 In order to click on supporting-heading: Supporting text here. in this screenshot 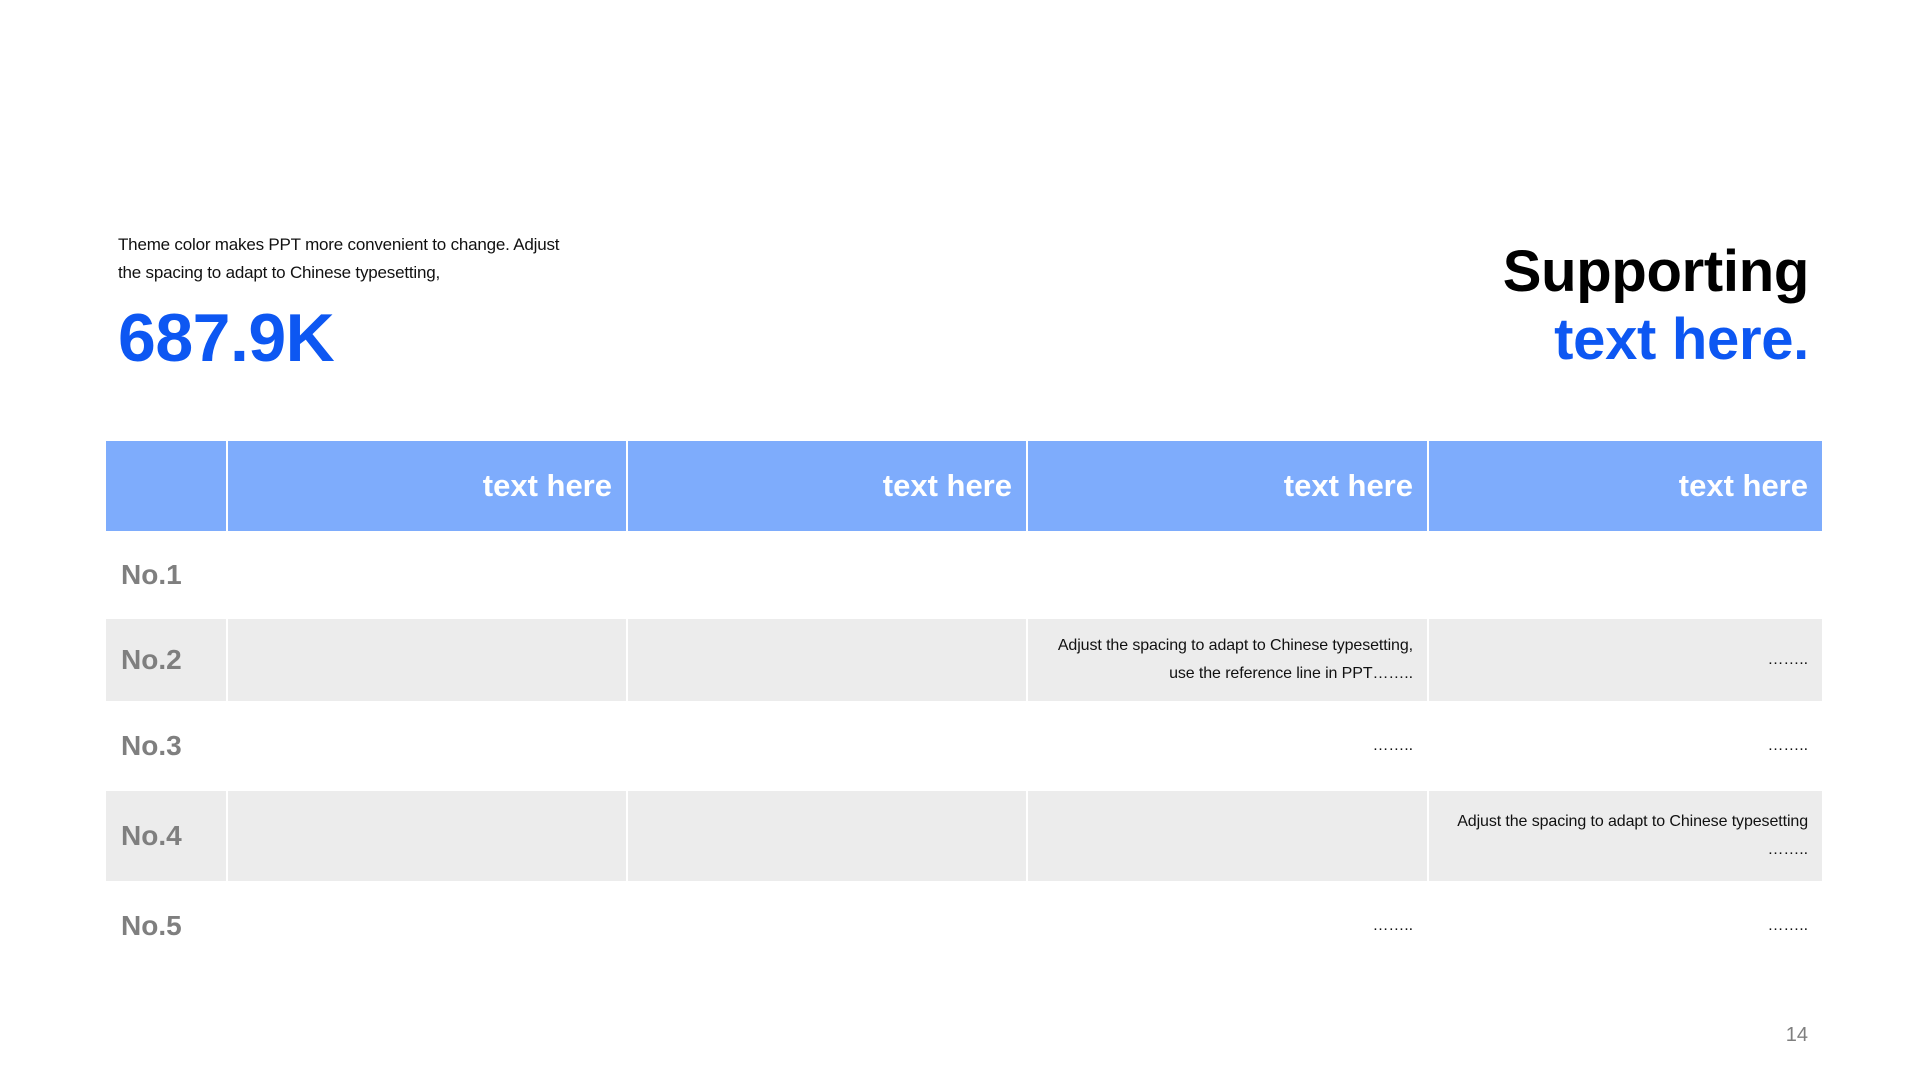, I will do `click(1656, 306)`.